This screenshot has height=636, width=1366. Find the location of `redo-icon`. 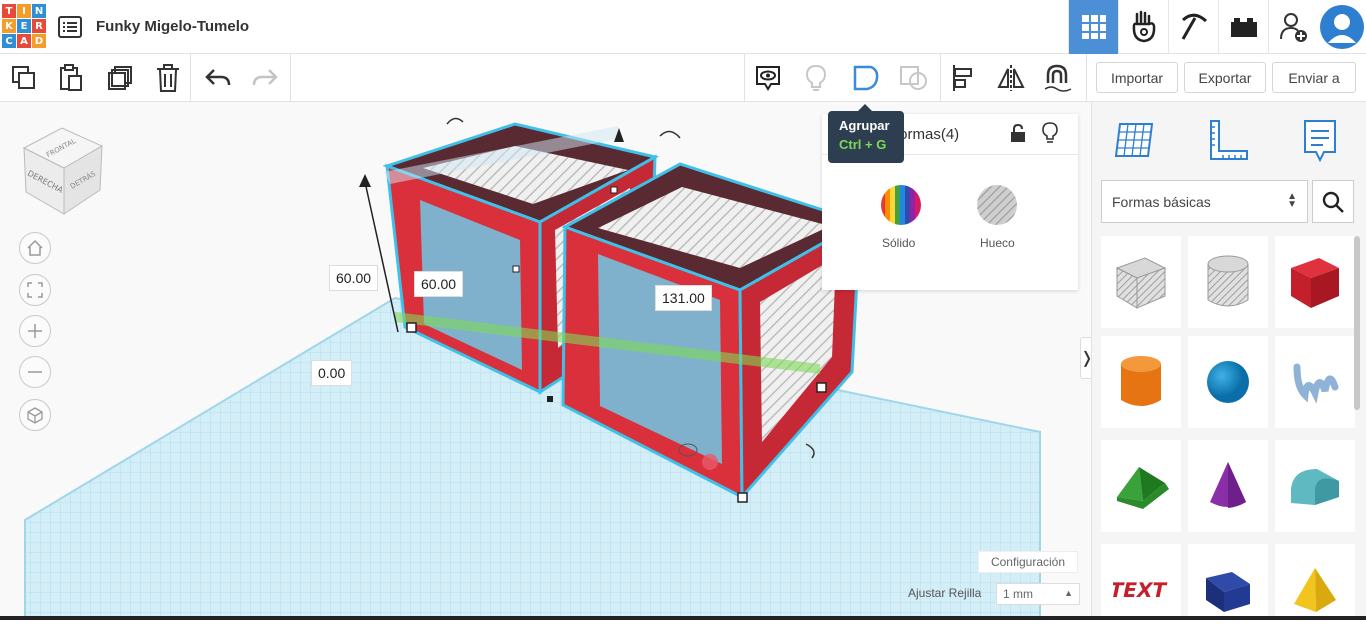

redo-icon is located at coordinates (265, 77).